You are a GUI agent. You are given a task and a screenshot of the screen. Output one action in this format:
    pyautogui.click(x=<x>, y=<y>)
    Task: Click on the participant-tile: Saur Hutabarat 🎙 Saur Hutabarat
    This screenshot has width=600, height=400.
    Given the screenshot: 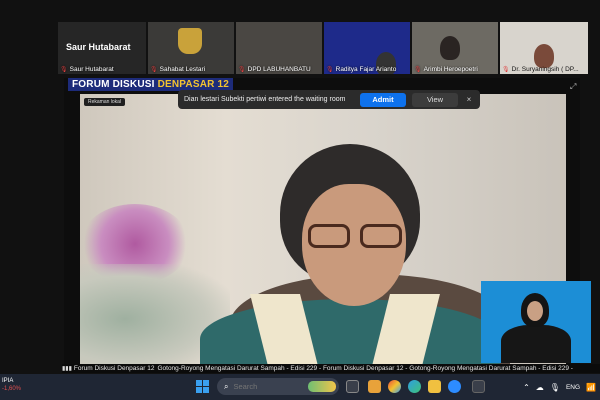 What is the action you would take?
    pyautogui.click(x=102, y=48)
    